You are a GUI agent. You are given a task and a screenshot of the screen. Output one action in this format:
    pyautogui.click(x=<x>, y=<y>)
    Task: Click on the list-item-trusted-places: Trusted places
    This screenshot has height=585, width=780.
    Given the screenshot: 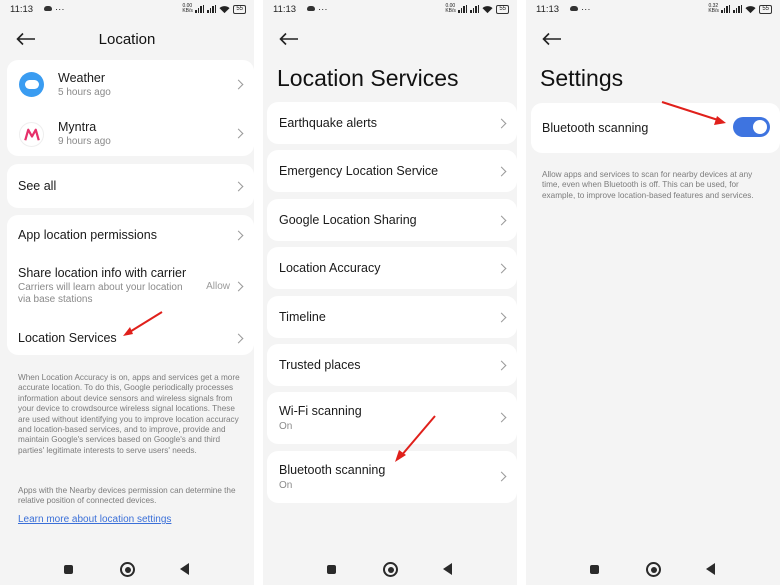 What is the action you would take?
    pyautogui.click(x=392, y=365)
    